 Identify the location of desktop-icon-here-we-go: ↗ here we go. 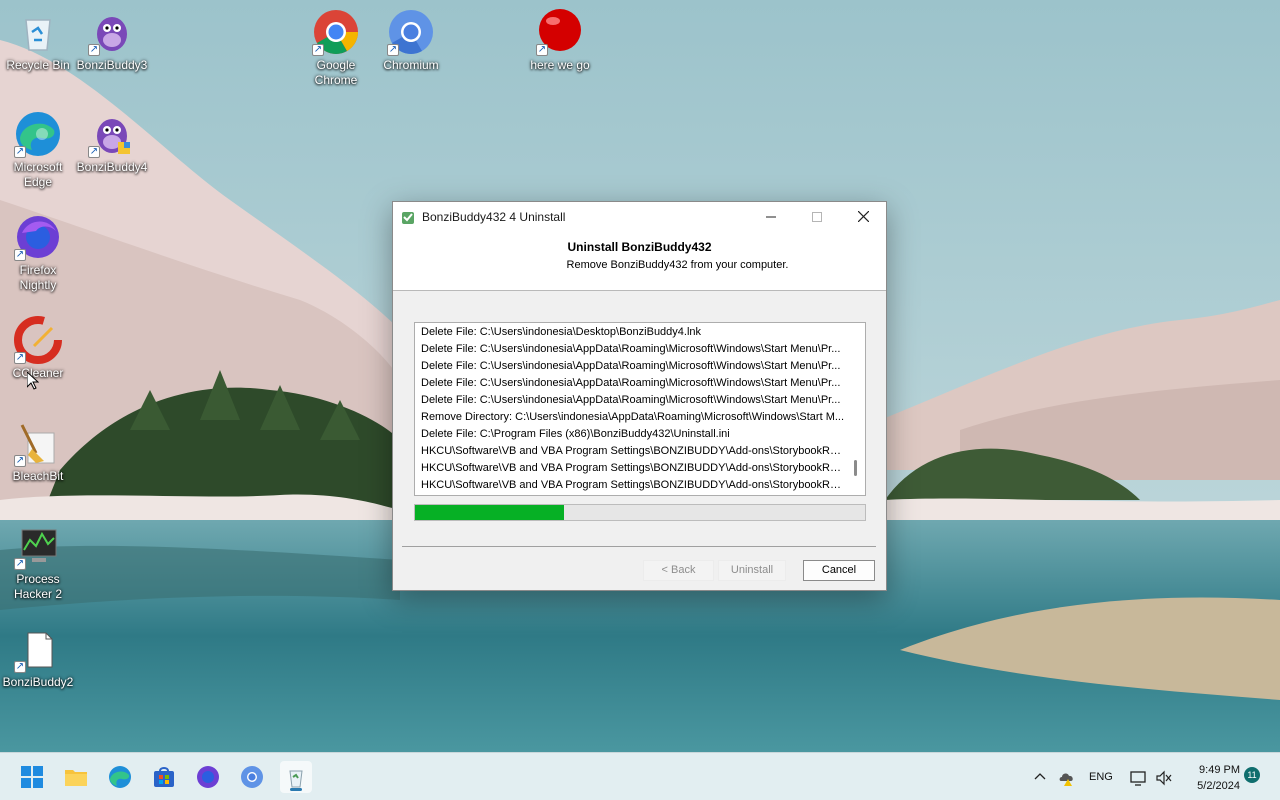
(560, 40).